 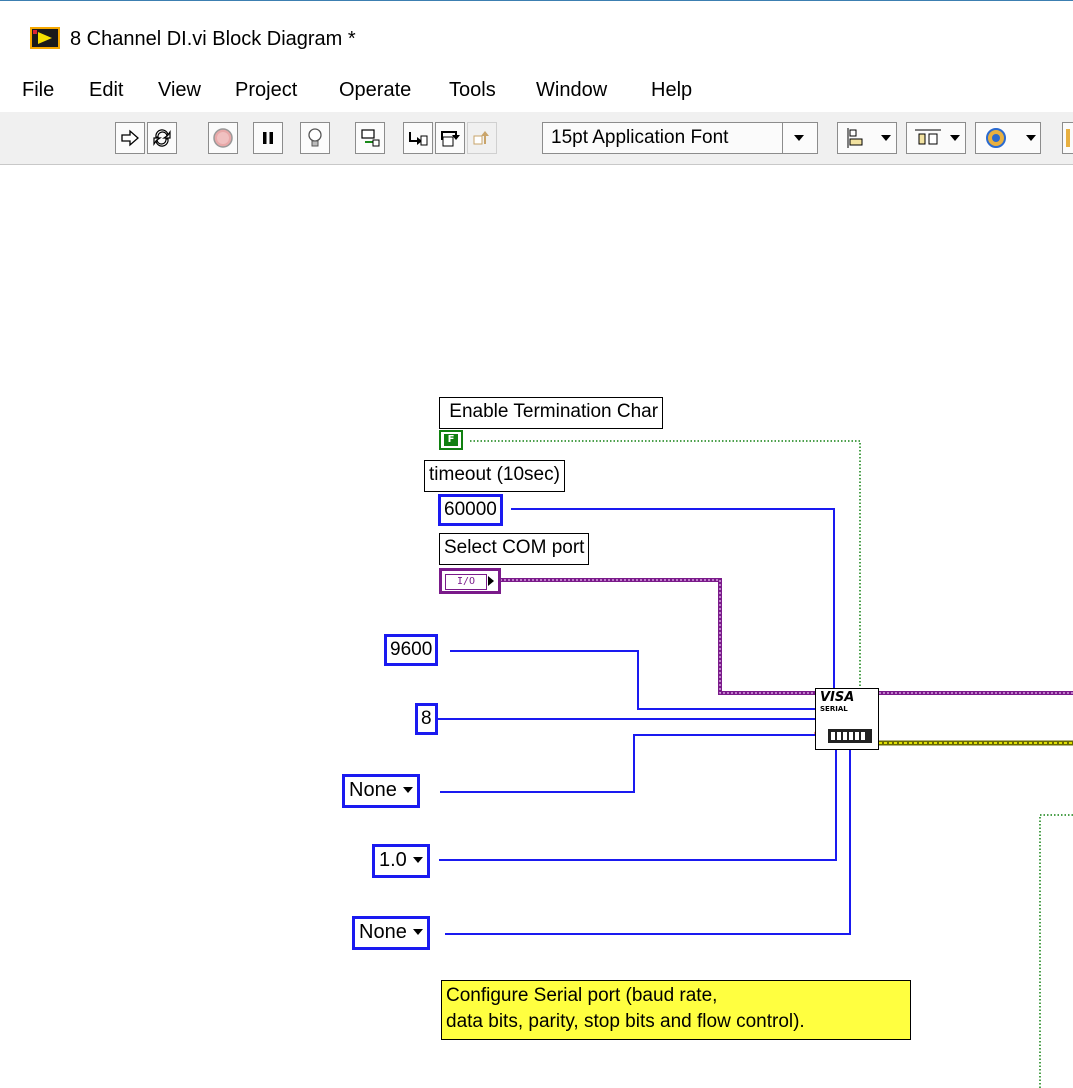 I want to click on stop-bits-wire, so click(x=638, y=805).